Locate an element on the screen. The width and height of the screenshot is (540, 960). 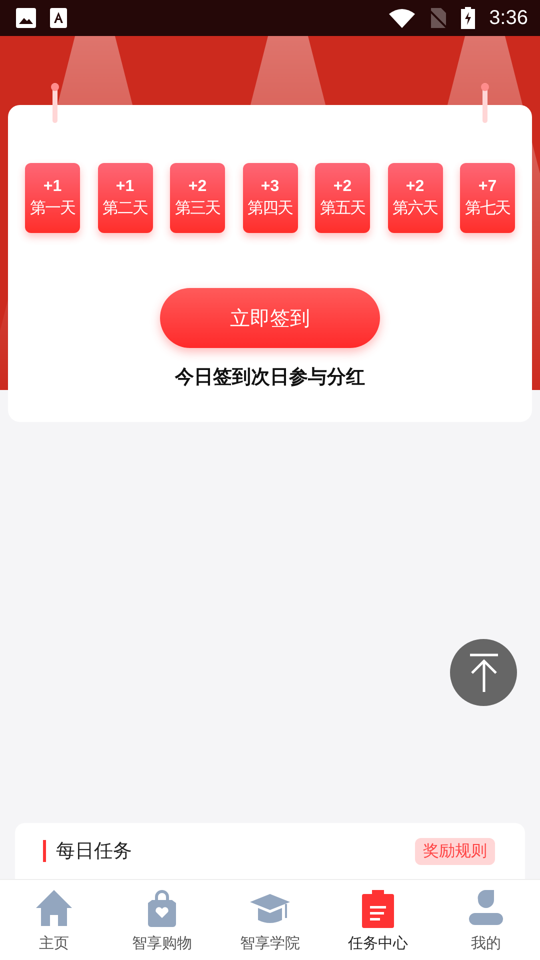
day-label: 第一天 is located at coordinates (52, 208).